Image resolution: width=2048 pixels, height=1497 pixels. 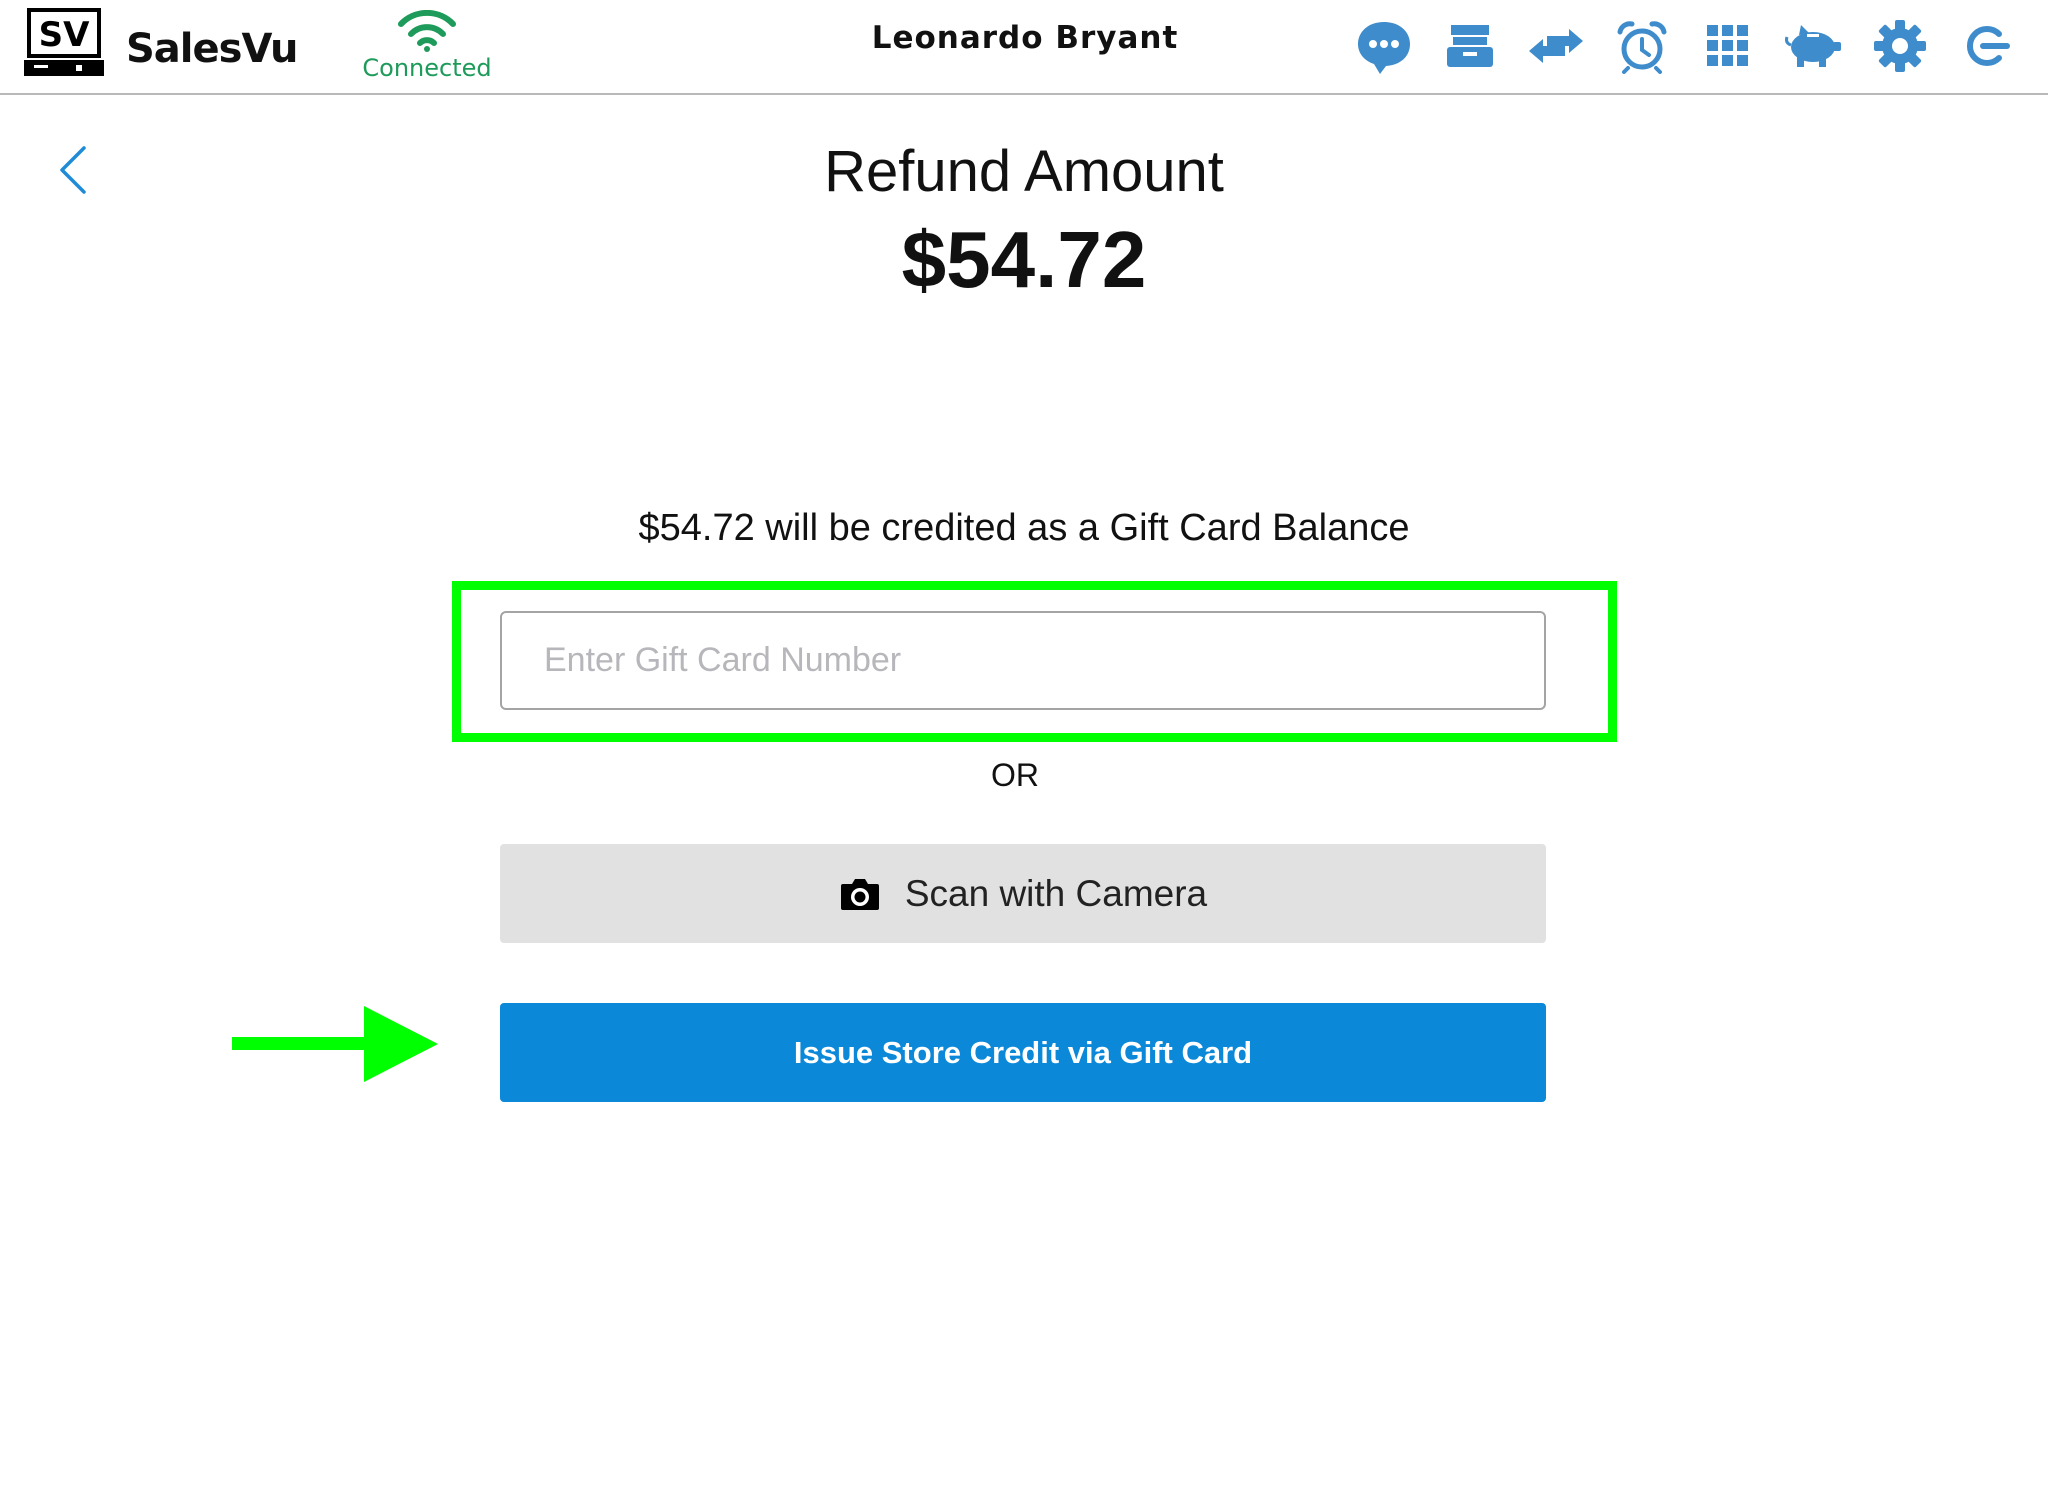 I want to click on register-drawer-icon, so click(x=1470, y=46).